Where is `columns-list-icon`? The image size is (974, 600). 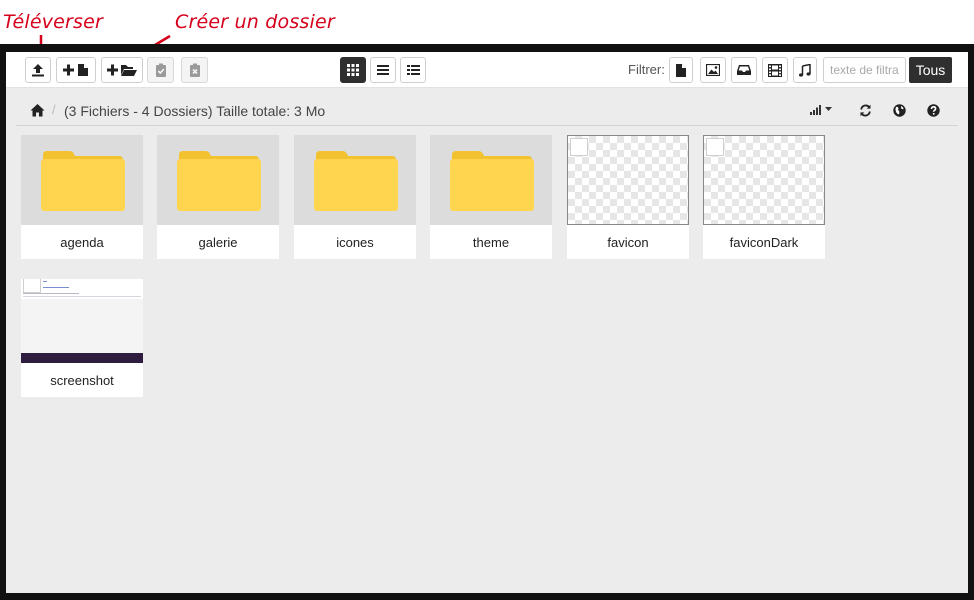
columns-list-icon is located at coordinates (413, 70).